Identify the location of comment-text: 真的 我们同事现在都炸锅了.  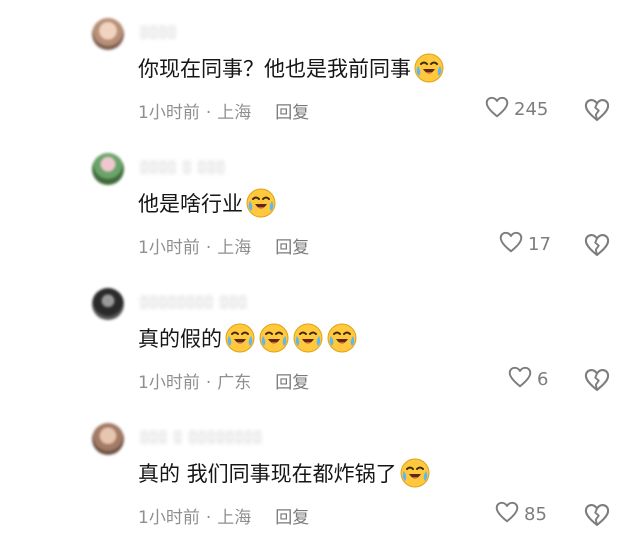
(284, 473).